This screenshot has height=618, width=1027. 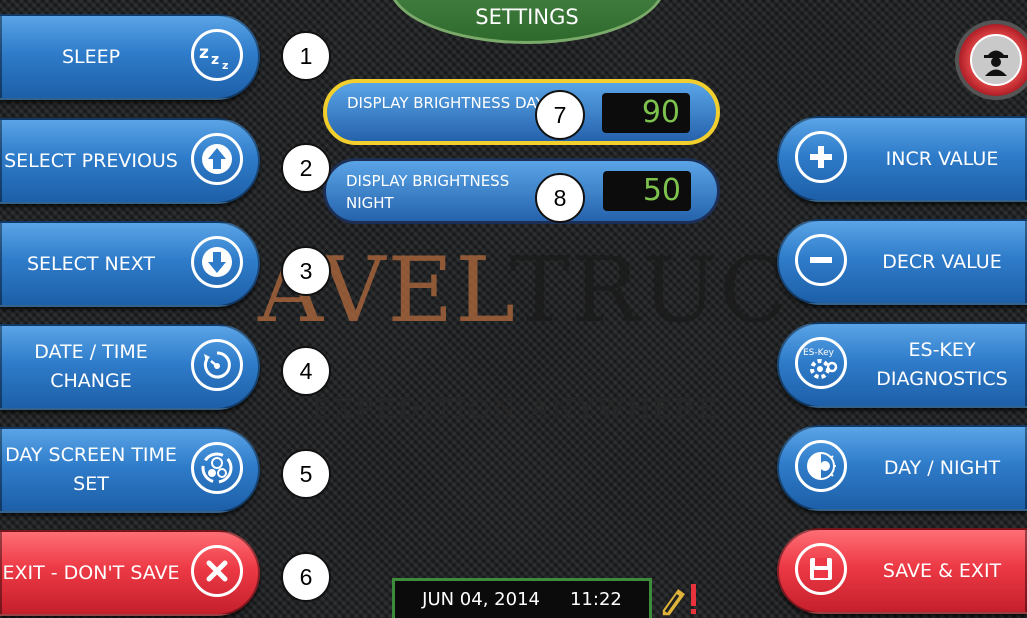 I want to click on callout-marker: 1, so click(x=306, y=56).